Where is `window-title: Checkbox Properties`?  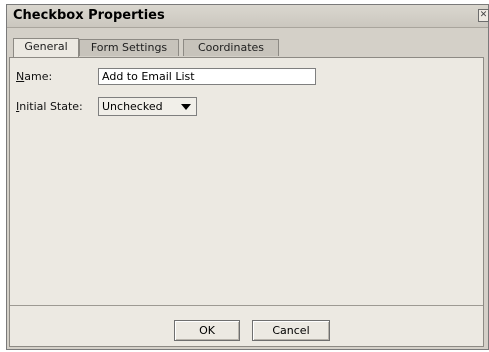 window-title: Checkbox Properties is located at coordinates (89, 15).